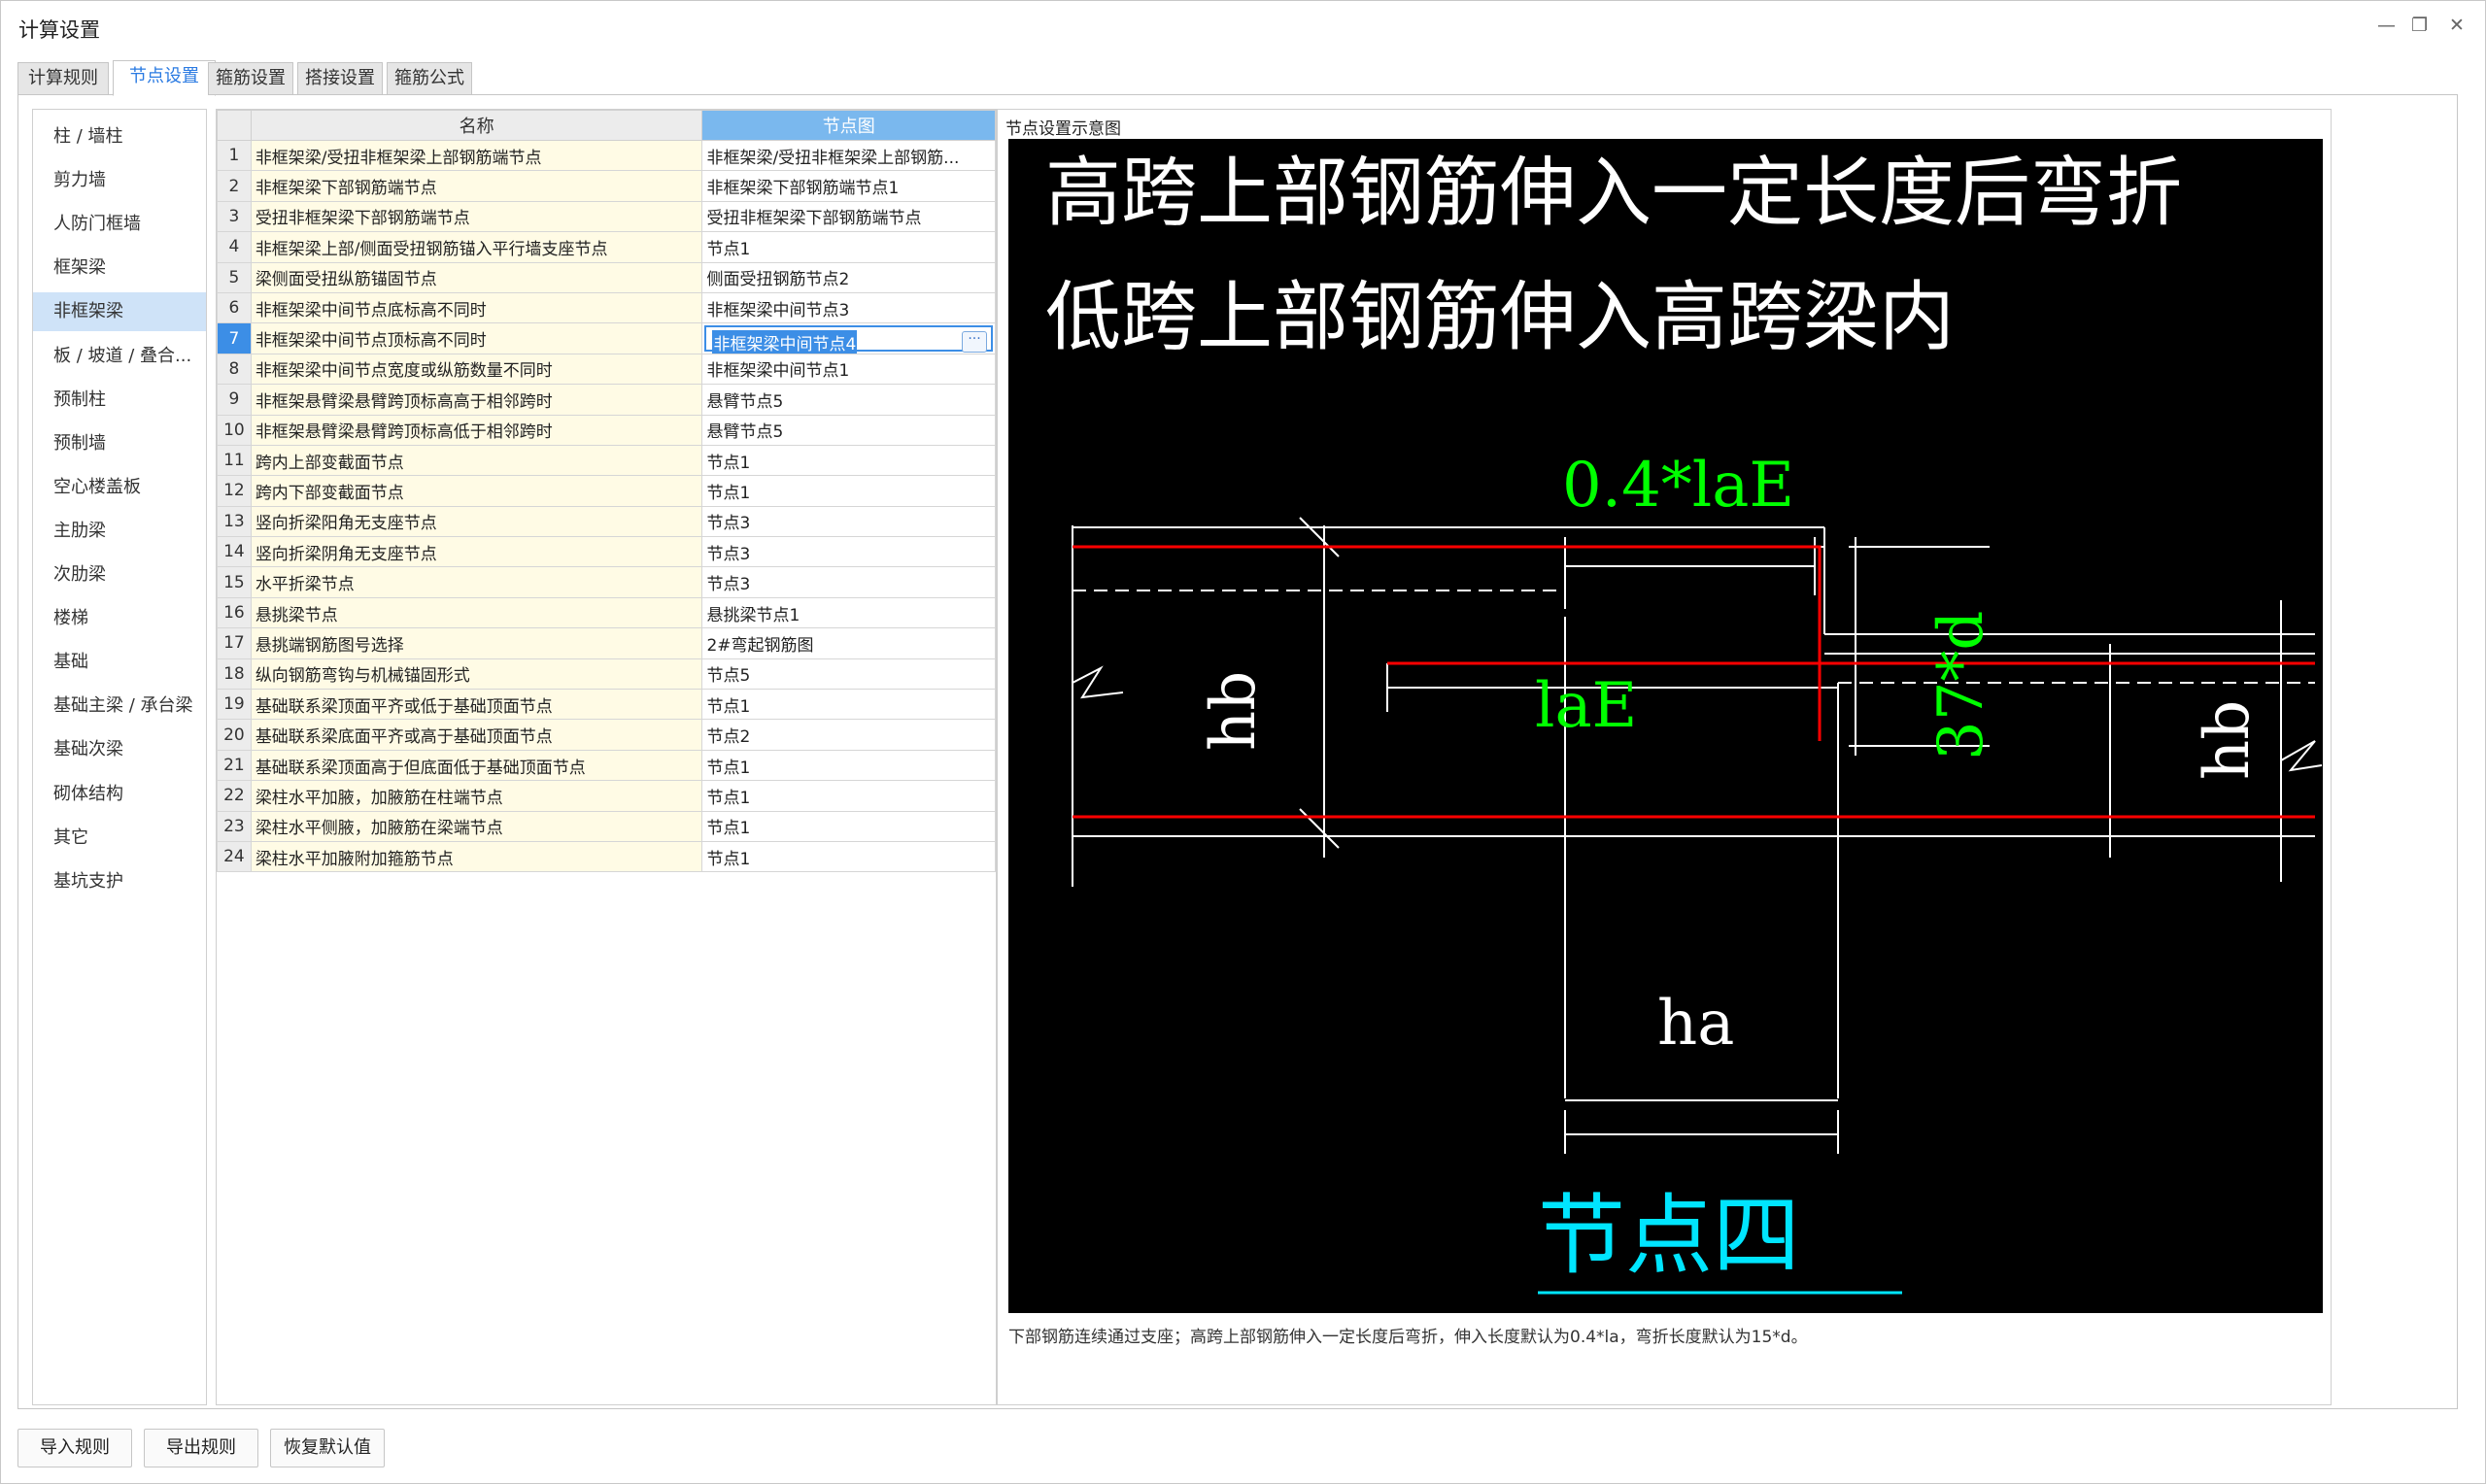 This screenshot has width=2486, height=1484. Describe the element at coordinates (234, 277) in the screenshot. I see `row-number: 5` at that location.